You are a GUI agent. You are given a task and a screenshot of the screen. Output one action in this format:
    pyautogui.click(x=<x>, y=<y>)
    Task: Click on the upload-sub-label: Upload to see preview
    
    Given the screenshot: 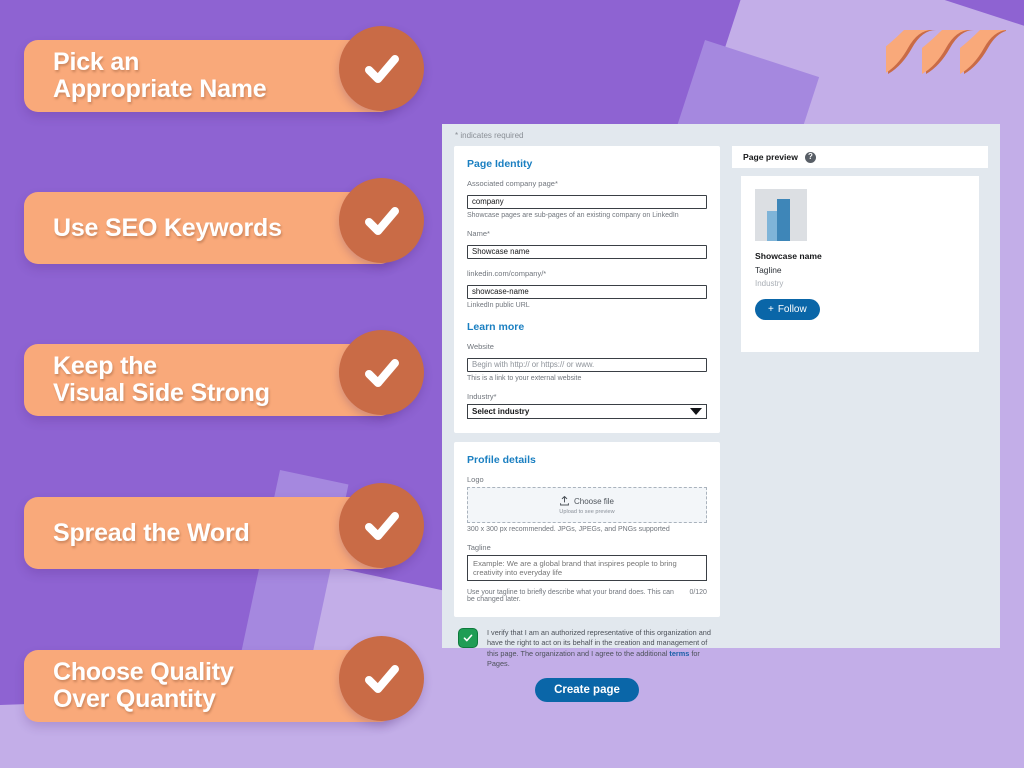 What is the action you would take?
    pyautogui.click(x=587, y=511)
    